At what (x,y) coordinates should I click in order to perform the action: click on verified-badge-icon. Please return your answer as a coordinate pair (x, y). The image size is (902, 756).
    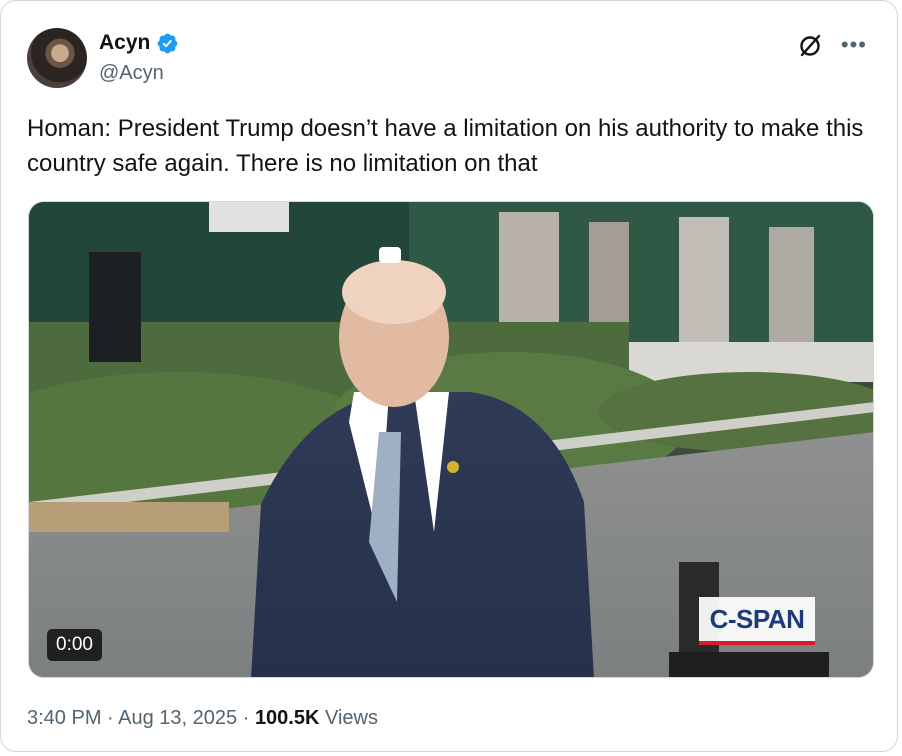
    Looking at the image, I should click on (168, 43).